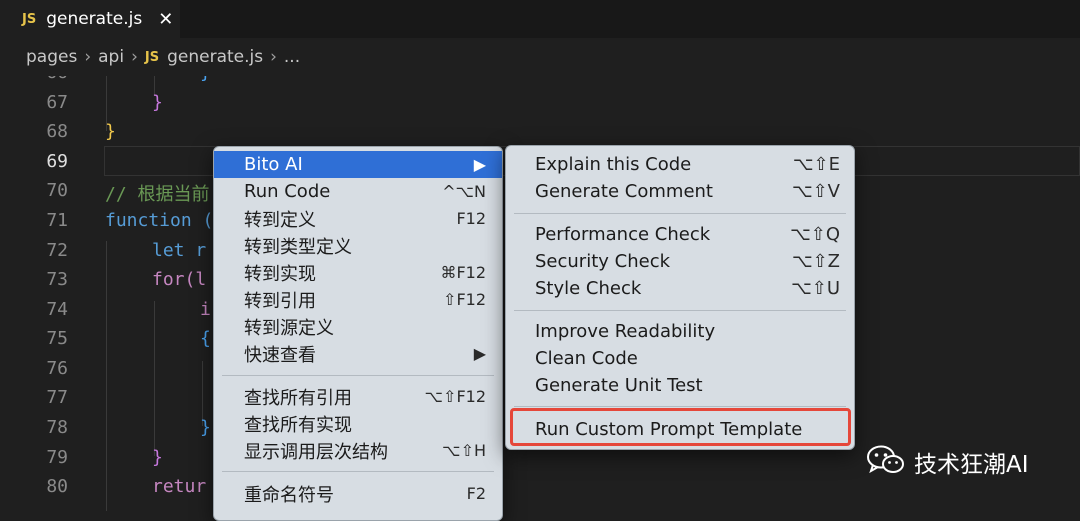  What do you see at coordinates (471, 218) in the screenshot?
I see `menu-item-shortcut: F12` at bounding box center [471, 218].